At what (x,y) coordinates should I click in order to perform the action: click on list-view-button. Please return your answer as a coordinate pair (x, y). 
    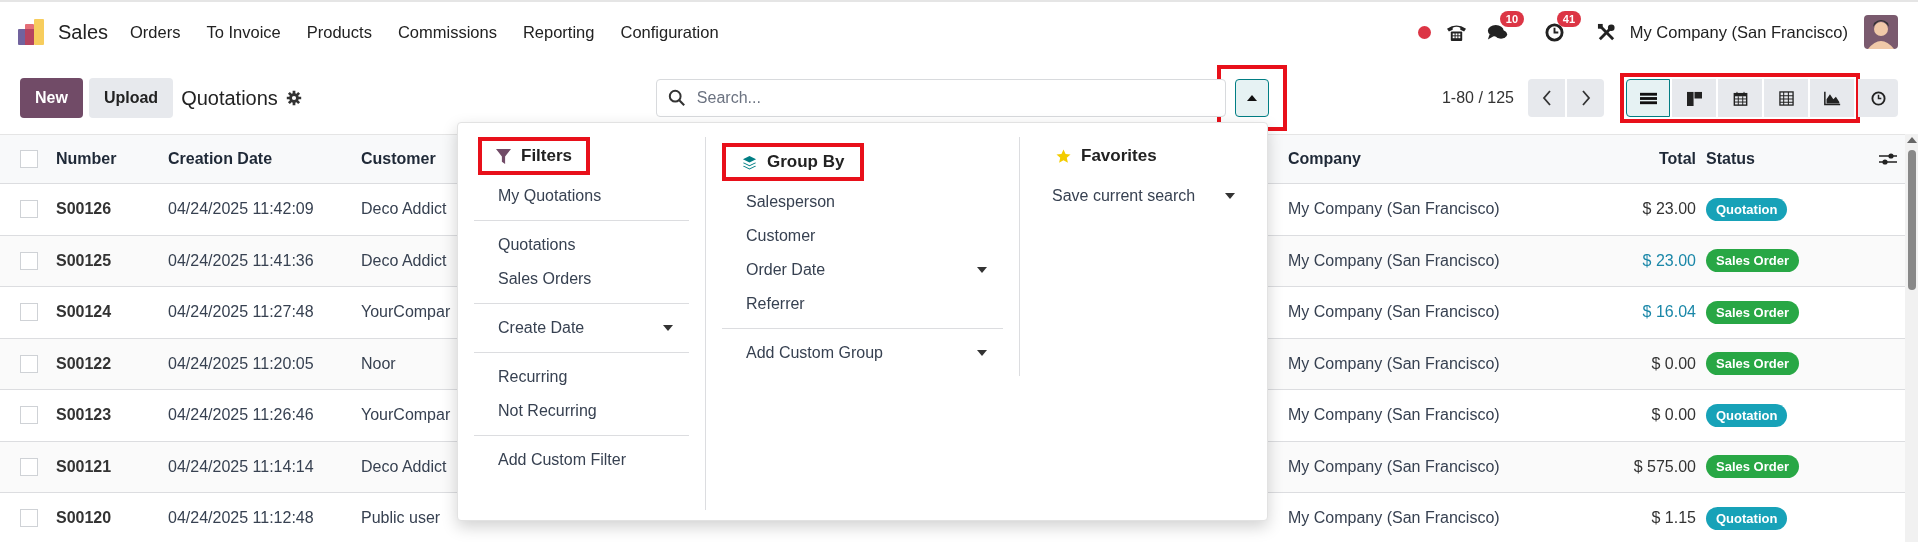
    Looking at the image, I should click on (1648, 98).